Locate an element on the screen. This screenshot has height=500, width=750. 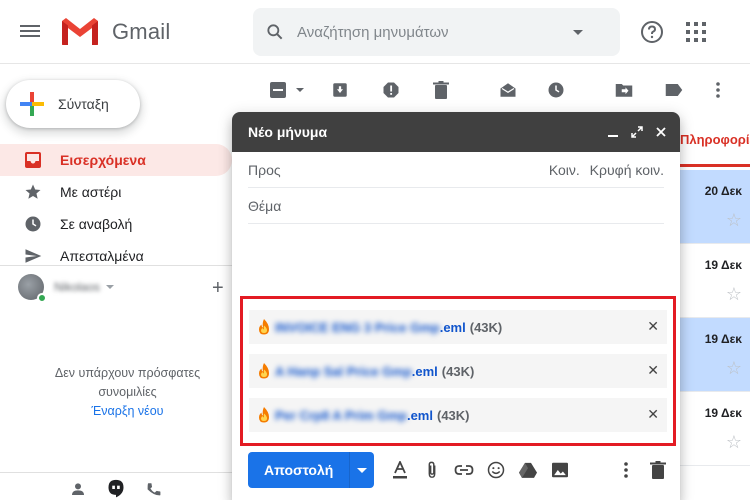
attachment-name-blurred: Per Crp8 A Prim Gmp is located at coordinates (341, 415).